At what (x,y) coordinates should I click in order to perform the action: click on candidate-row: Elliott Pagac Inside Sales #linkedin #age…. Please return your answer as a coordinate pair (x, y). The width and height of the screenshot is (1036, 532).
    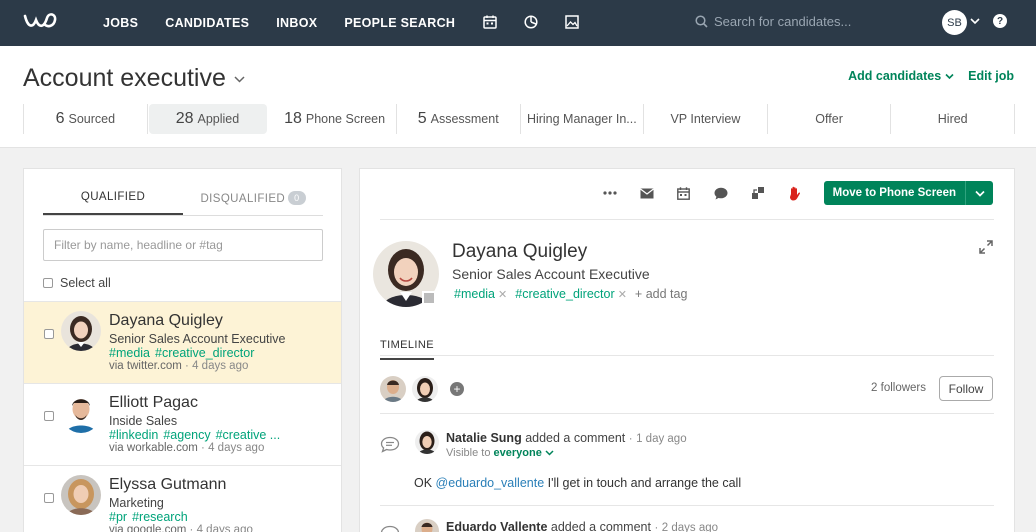
    Looking at the image, I should click on (182, 424).